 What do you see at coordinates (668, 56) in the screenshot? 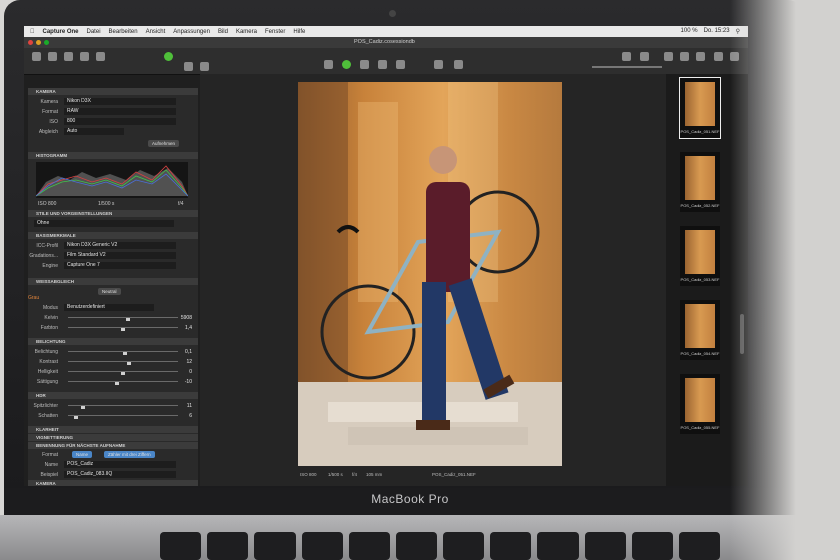
I see `warning-icon` at bounding box center [668, 56].